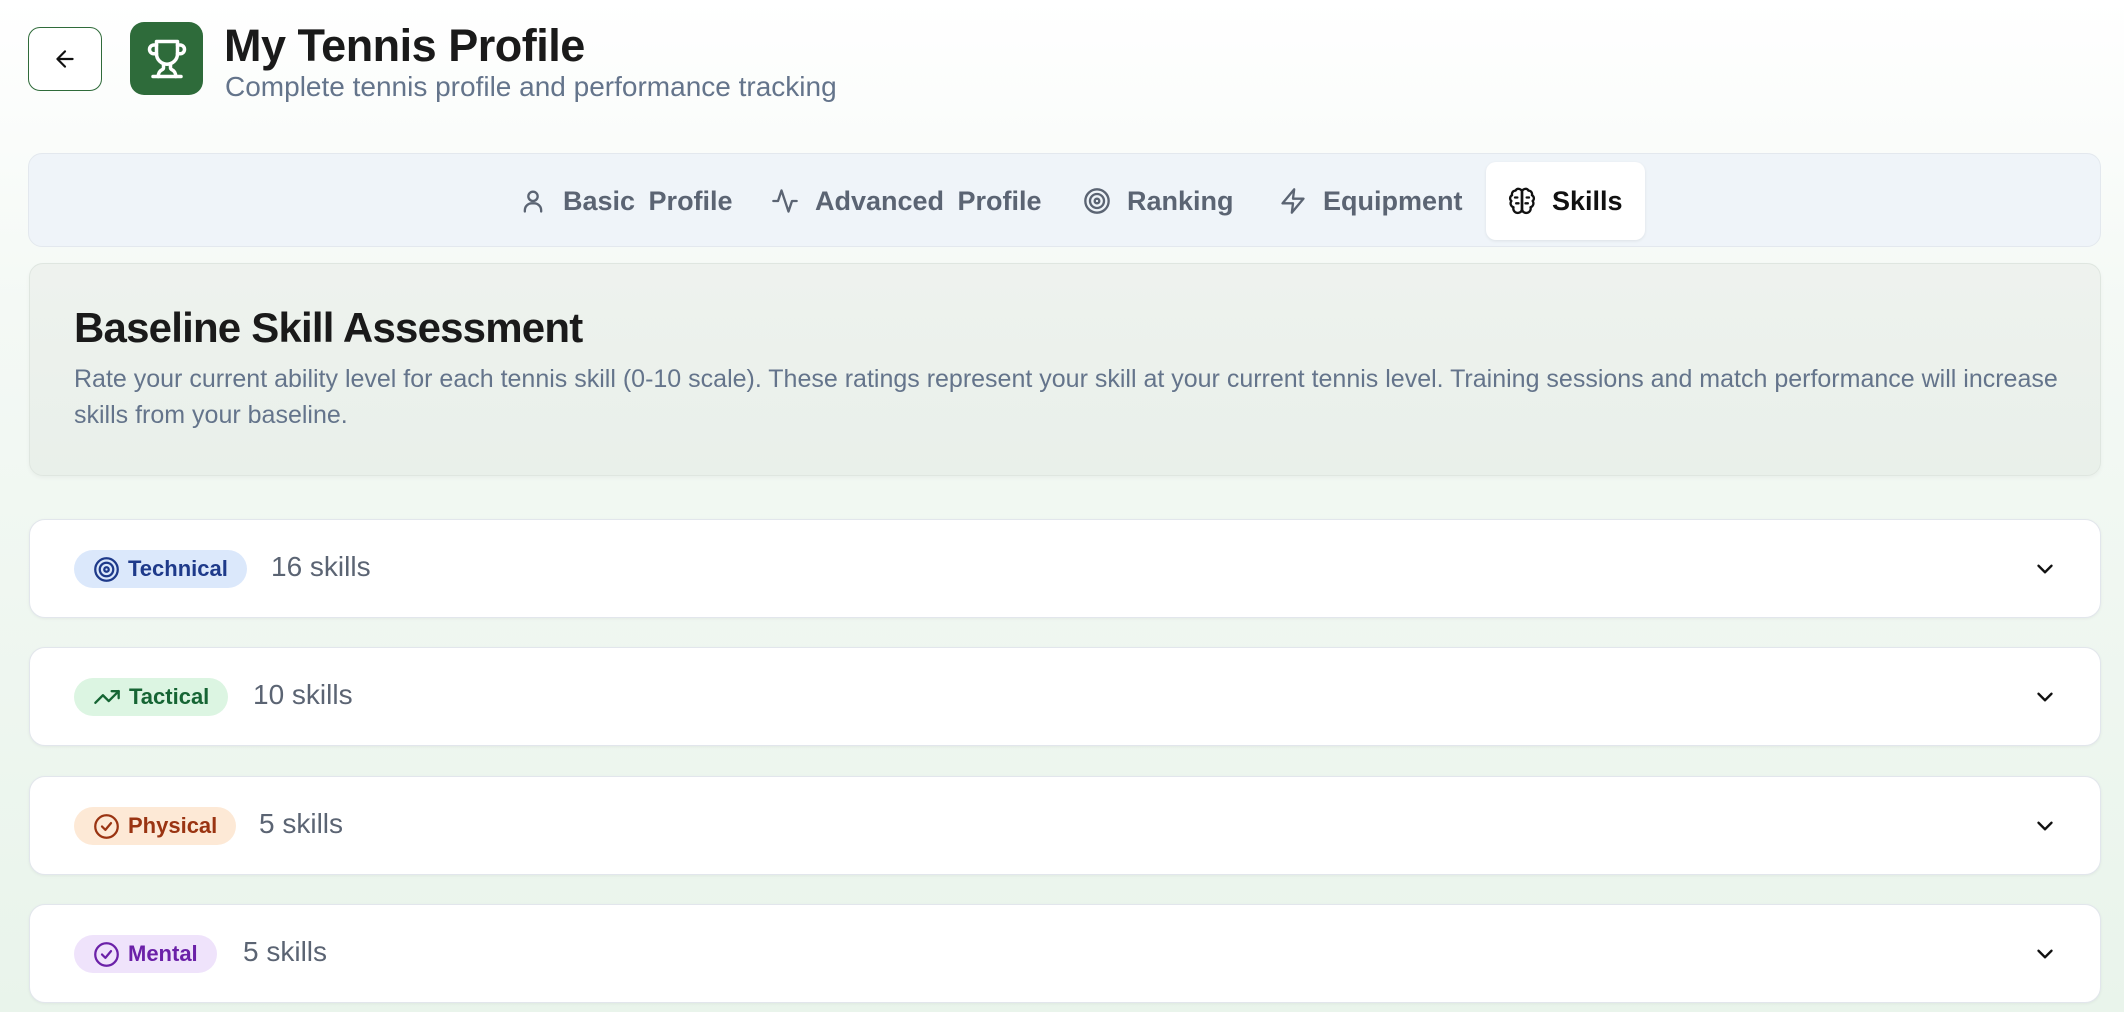 The image size is (2124, 1012). What do you see at coordinates (1587, 200) in the screenshot?
I see `tab-label: Skills` at bounding box center [1587, 200].